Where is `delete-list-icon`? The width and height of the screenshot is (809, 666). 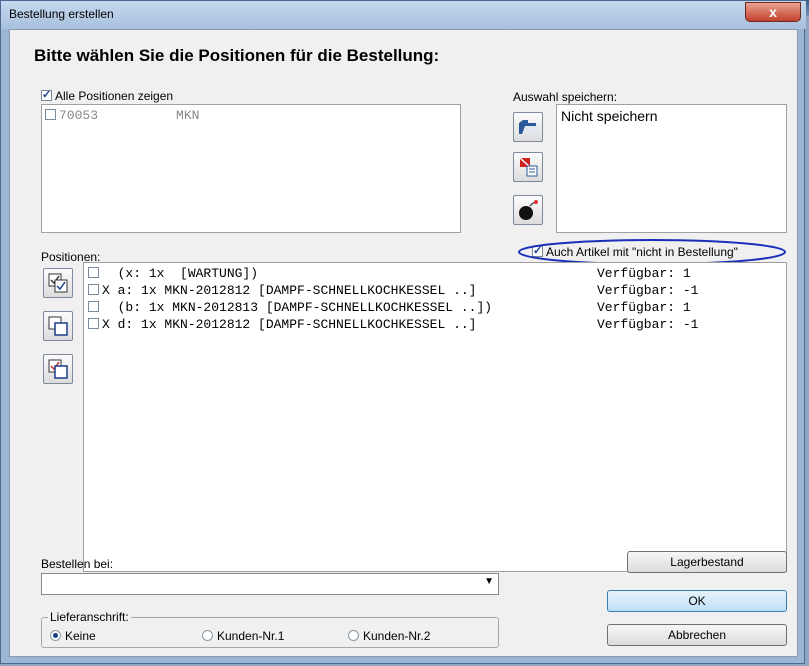
delete-list-icon is located at coordinates (528, 167).